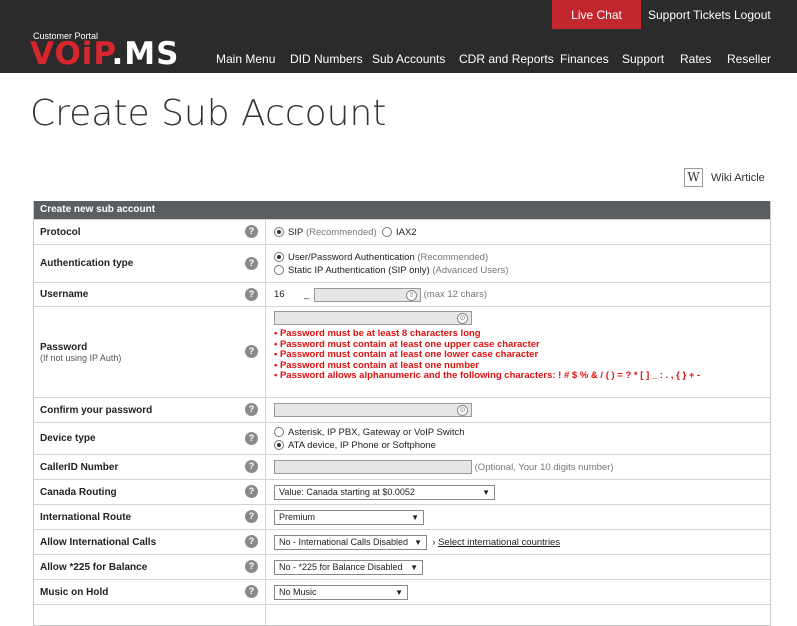 This screenshot has width=797, height=626. Describe the element at coordinates (279, 270) in the screenshot. I see `auth-staticip-radio` at that location.